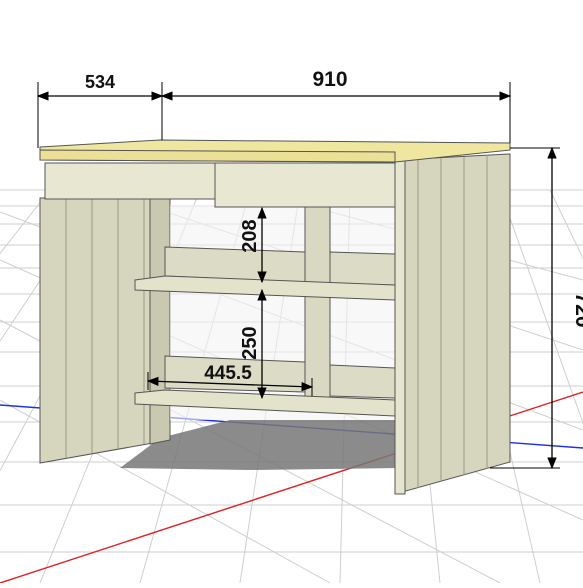 The image size is (583, 588). What do you see at coordinates (228, 373) in the screenshot?
I see `dimension-shelf-width-label: 445.5` at bounding box center [228, 373].